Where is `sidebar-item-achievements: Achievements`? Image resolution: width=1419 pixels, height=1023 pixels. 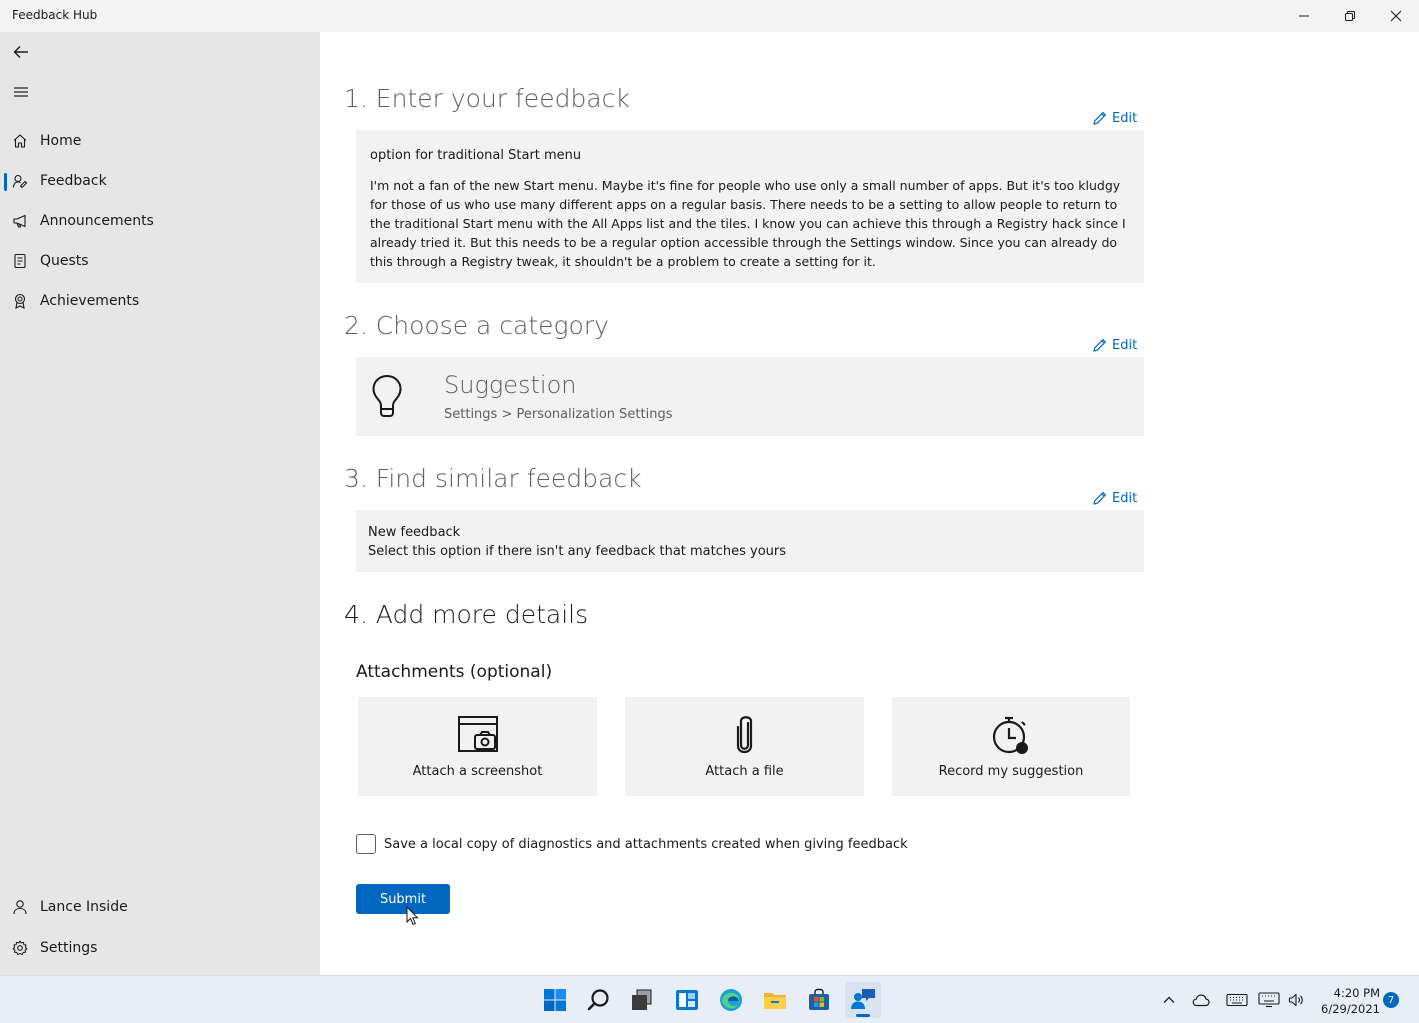
sidebar-item-achievements: Achievements is located at coordinates (160, 301).